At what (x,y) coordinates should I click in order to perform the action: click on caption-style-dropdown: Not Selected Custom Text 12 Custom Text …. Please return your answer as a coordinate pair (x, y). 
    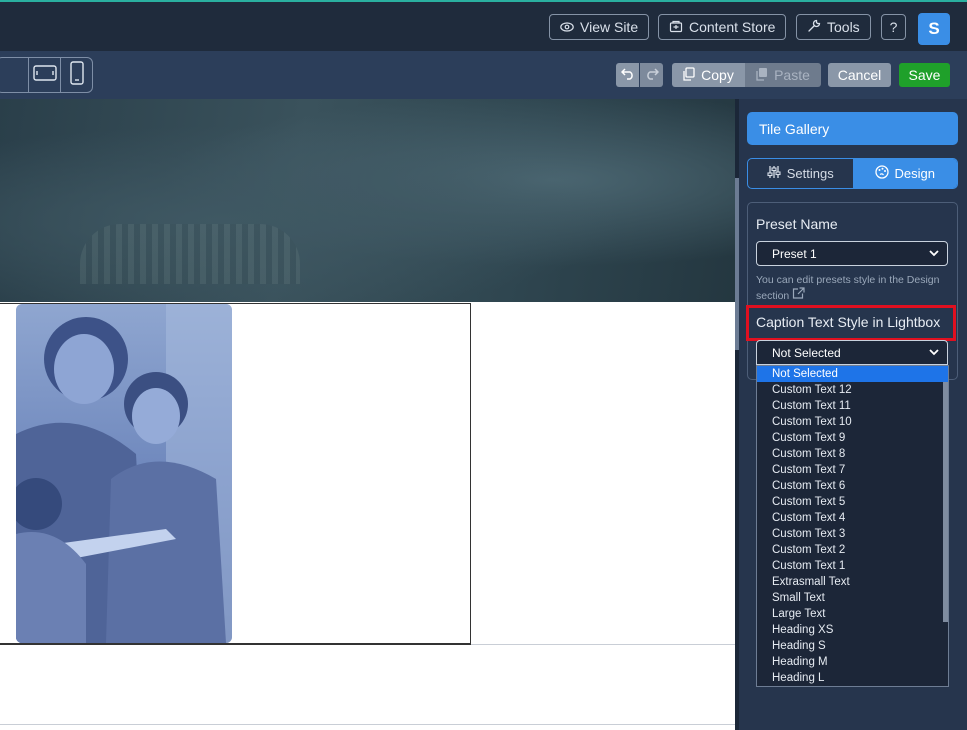
    Looking at the image, I should click on (852, 526).